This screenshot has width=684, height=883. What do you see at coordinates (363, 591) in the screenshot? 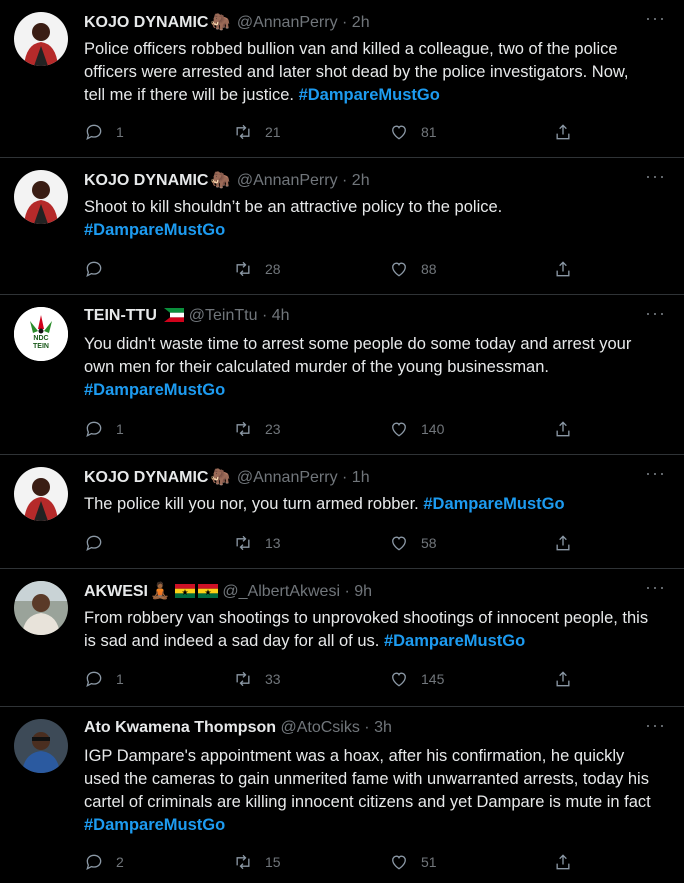
I see `timestamp: 9h` at bounding box center [363, 591].